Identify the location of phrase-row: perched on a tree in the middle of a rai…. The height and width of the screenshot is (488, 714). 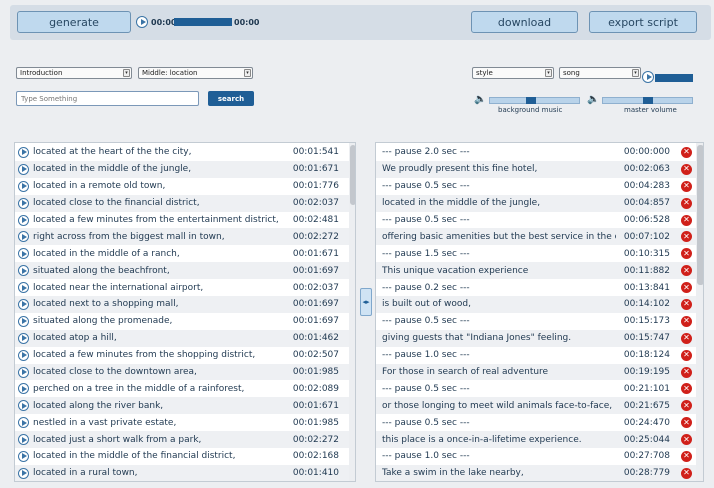
(182, 388).